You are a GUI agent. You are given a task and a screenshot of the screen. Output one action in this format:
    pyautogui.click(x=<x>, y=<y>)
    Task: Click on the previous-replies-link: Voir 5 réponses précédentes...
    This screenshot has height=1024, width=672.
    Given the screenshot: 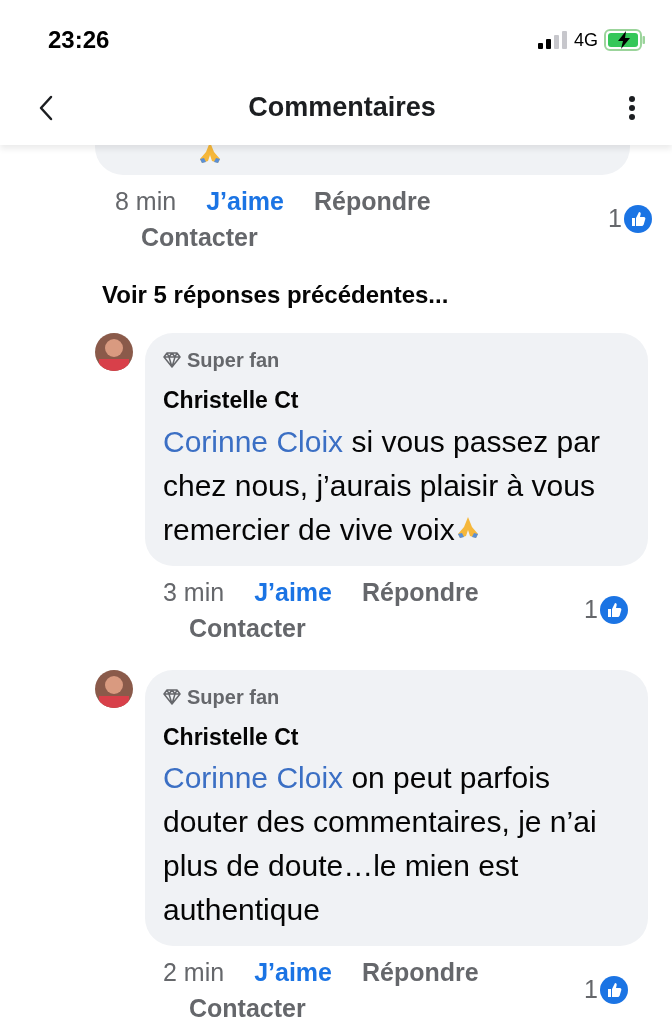 What is the action you would take?
    pyautogui.click(x=275, y=294)
    